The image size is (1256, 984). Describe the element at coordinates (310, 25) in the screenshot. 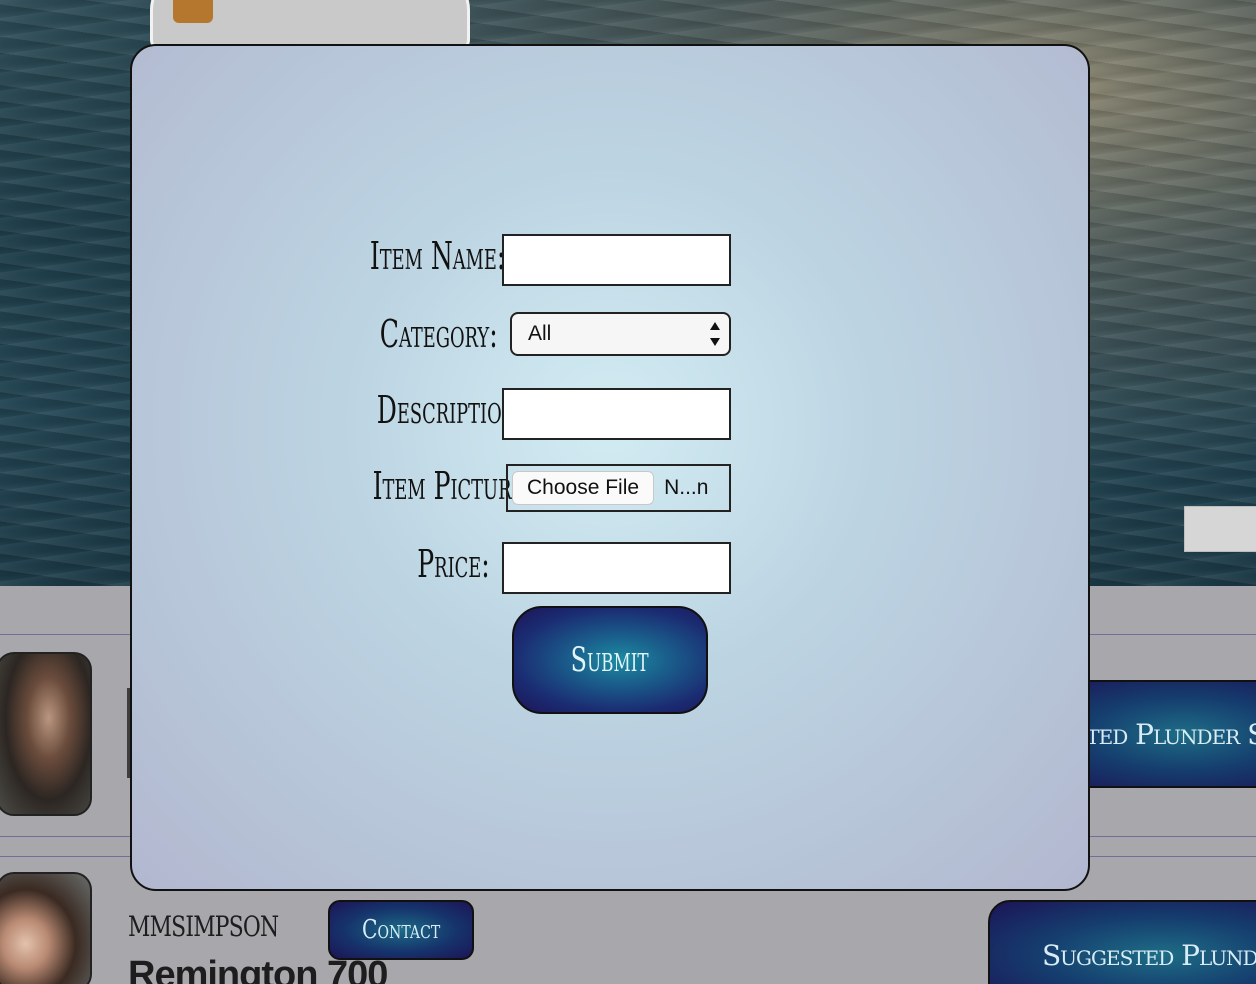

I see `treasure-chest-logo` at that location.